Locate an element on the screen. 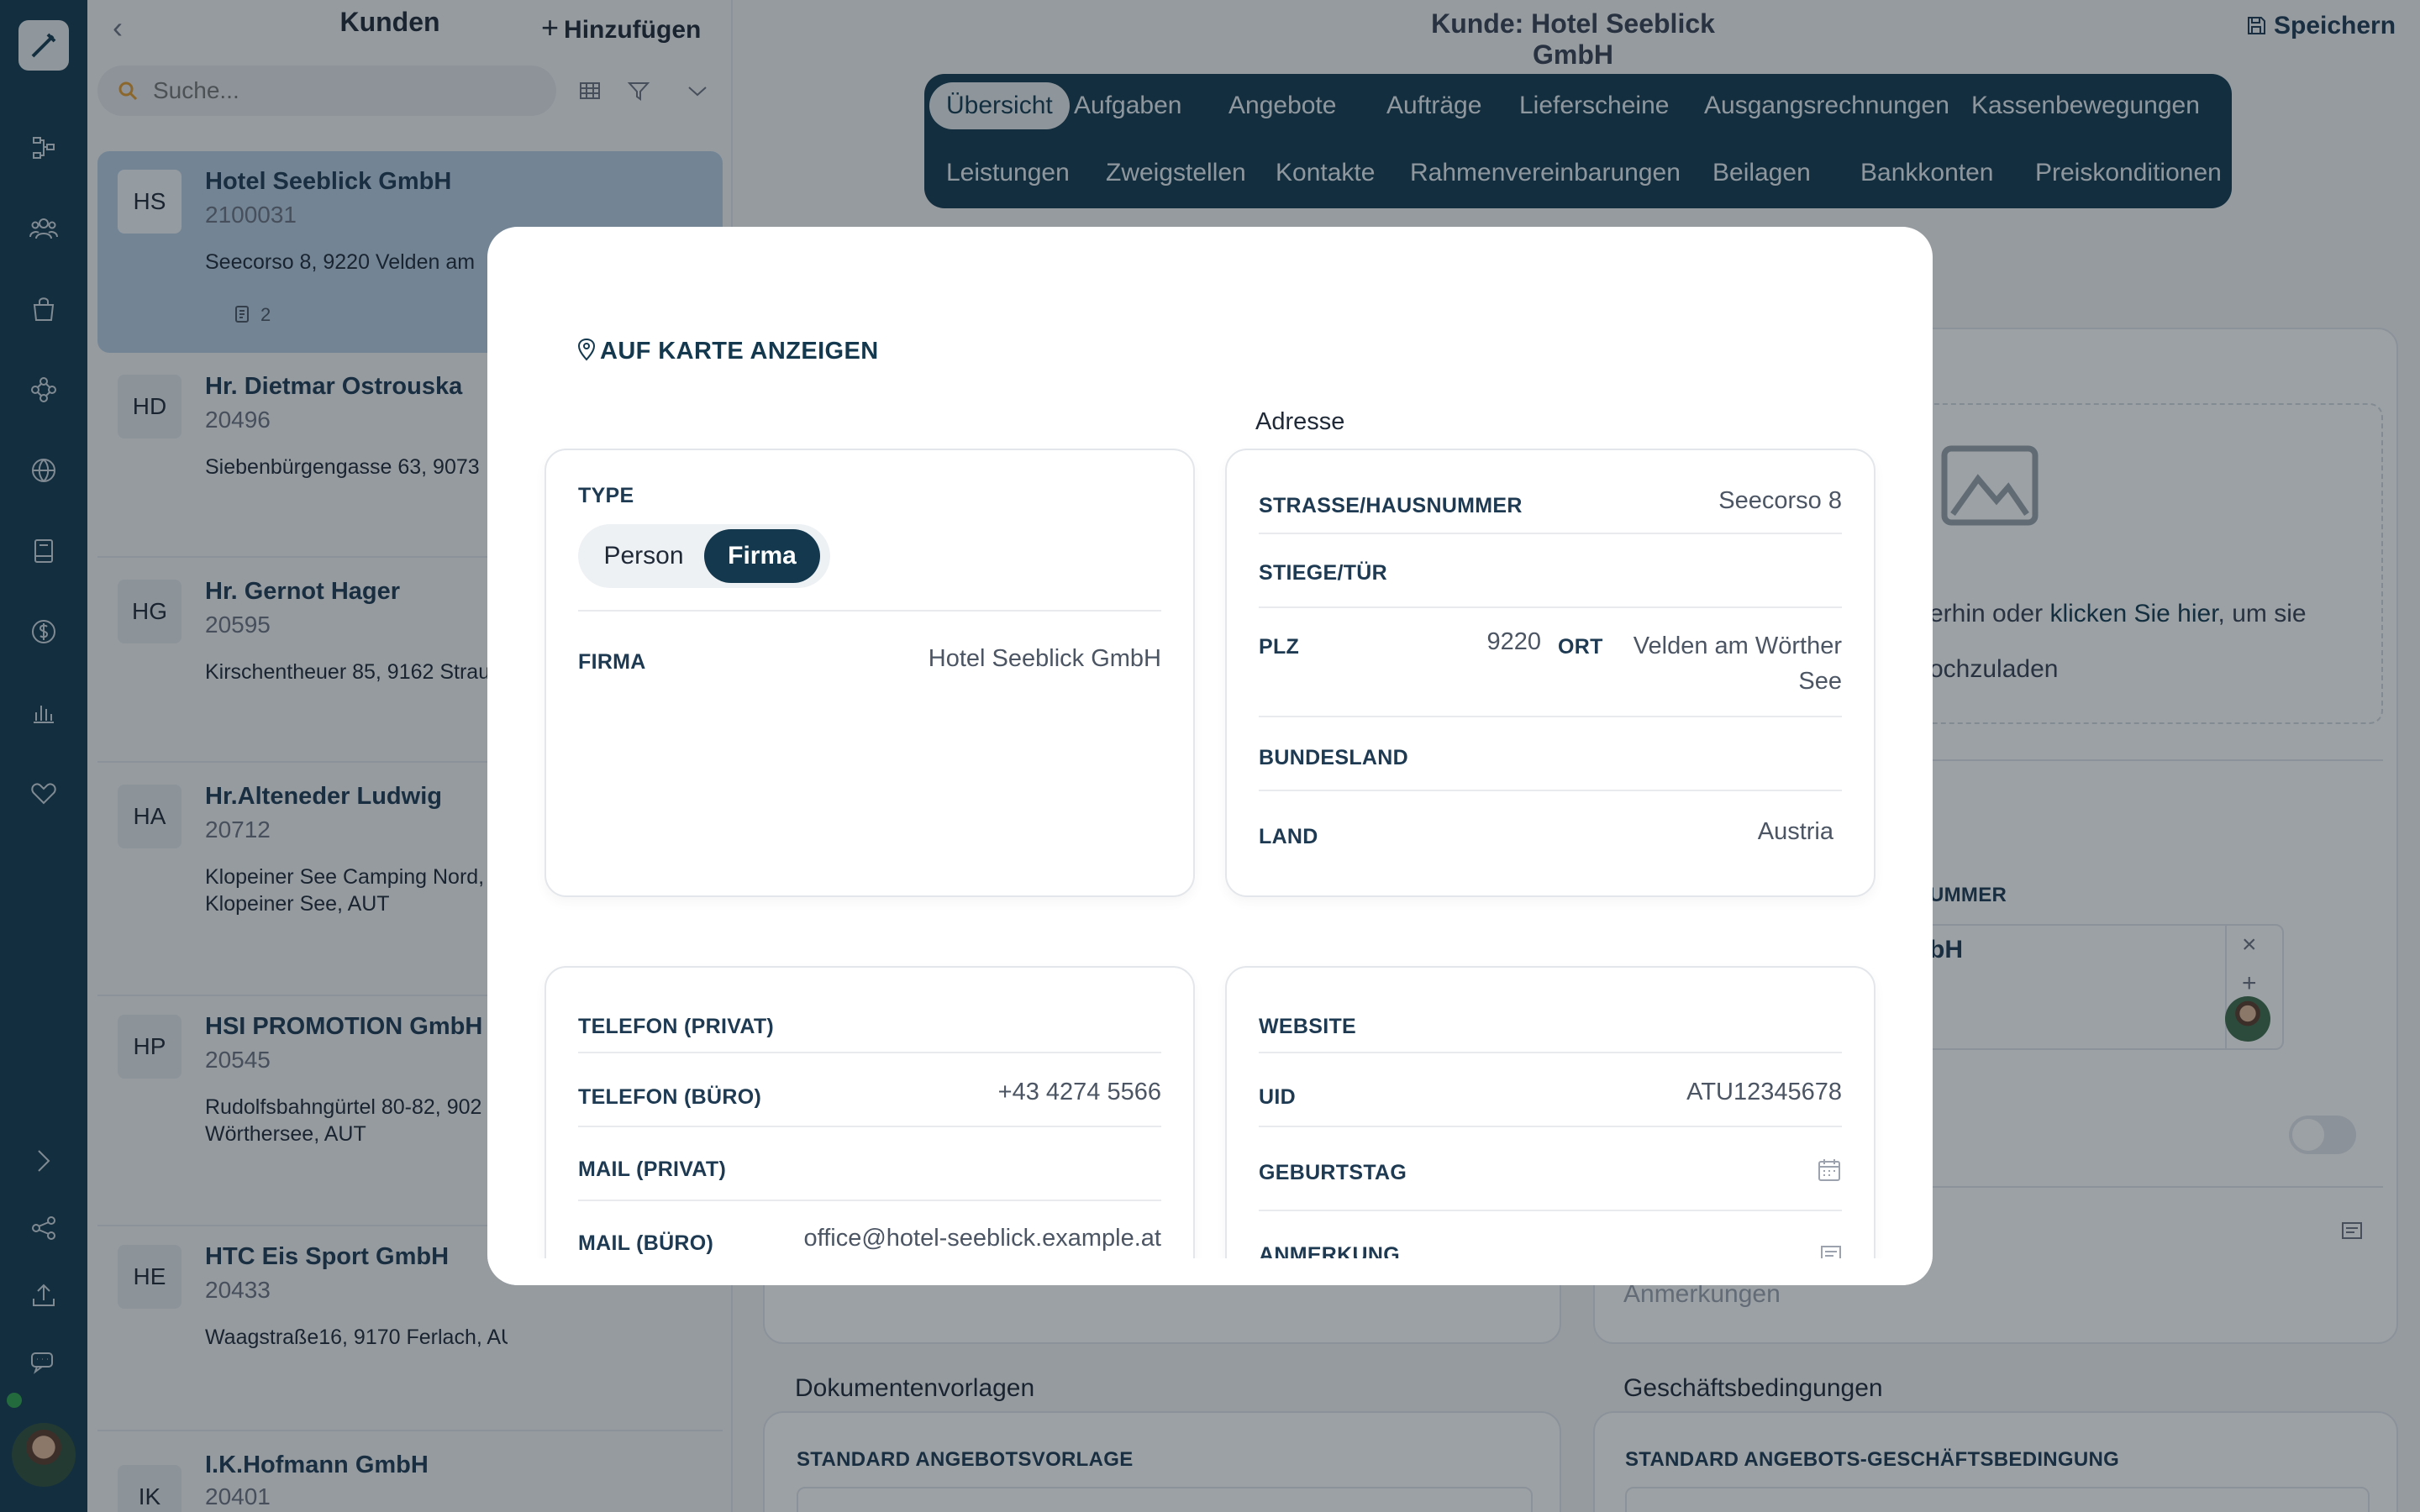  mail-buero-value: office@hotel-seeblick.example.at is located at coordinates (982, 1238).